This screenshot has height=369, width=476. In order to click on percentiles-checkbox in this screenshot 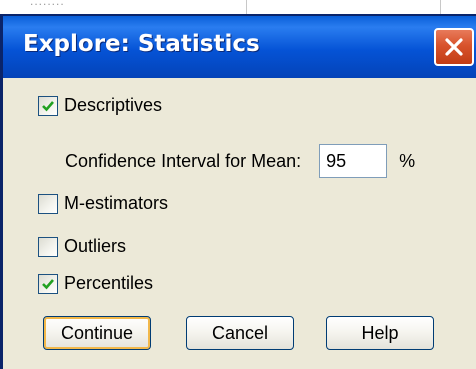, I will do `click(48, 283)`.